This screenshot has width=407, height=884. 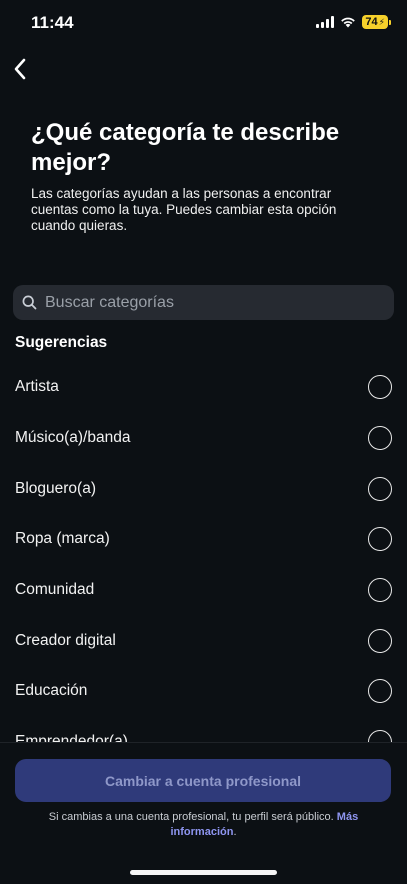 I want to click on category-item-bloguero: Bloguero(a), so click(x=203, y=488).